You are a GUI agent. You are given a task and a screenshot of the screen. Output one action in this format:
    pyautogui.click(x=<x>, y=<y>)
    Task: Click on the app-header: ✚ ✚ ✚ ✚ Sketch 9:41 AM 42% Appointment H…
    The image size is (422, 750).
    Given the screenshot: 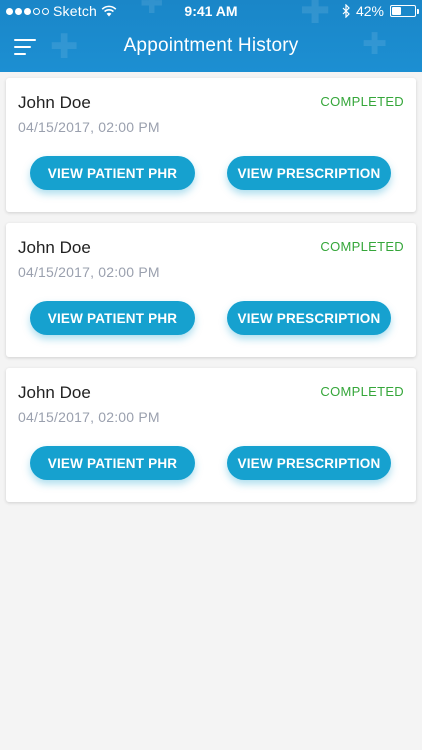 What is the action you would take?
    pyautogui.click(x=211, y=36)
    